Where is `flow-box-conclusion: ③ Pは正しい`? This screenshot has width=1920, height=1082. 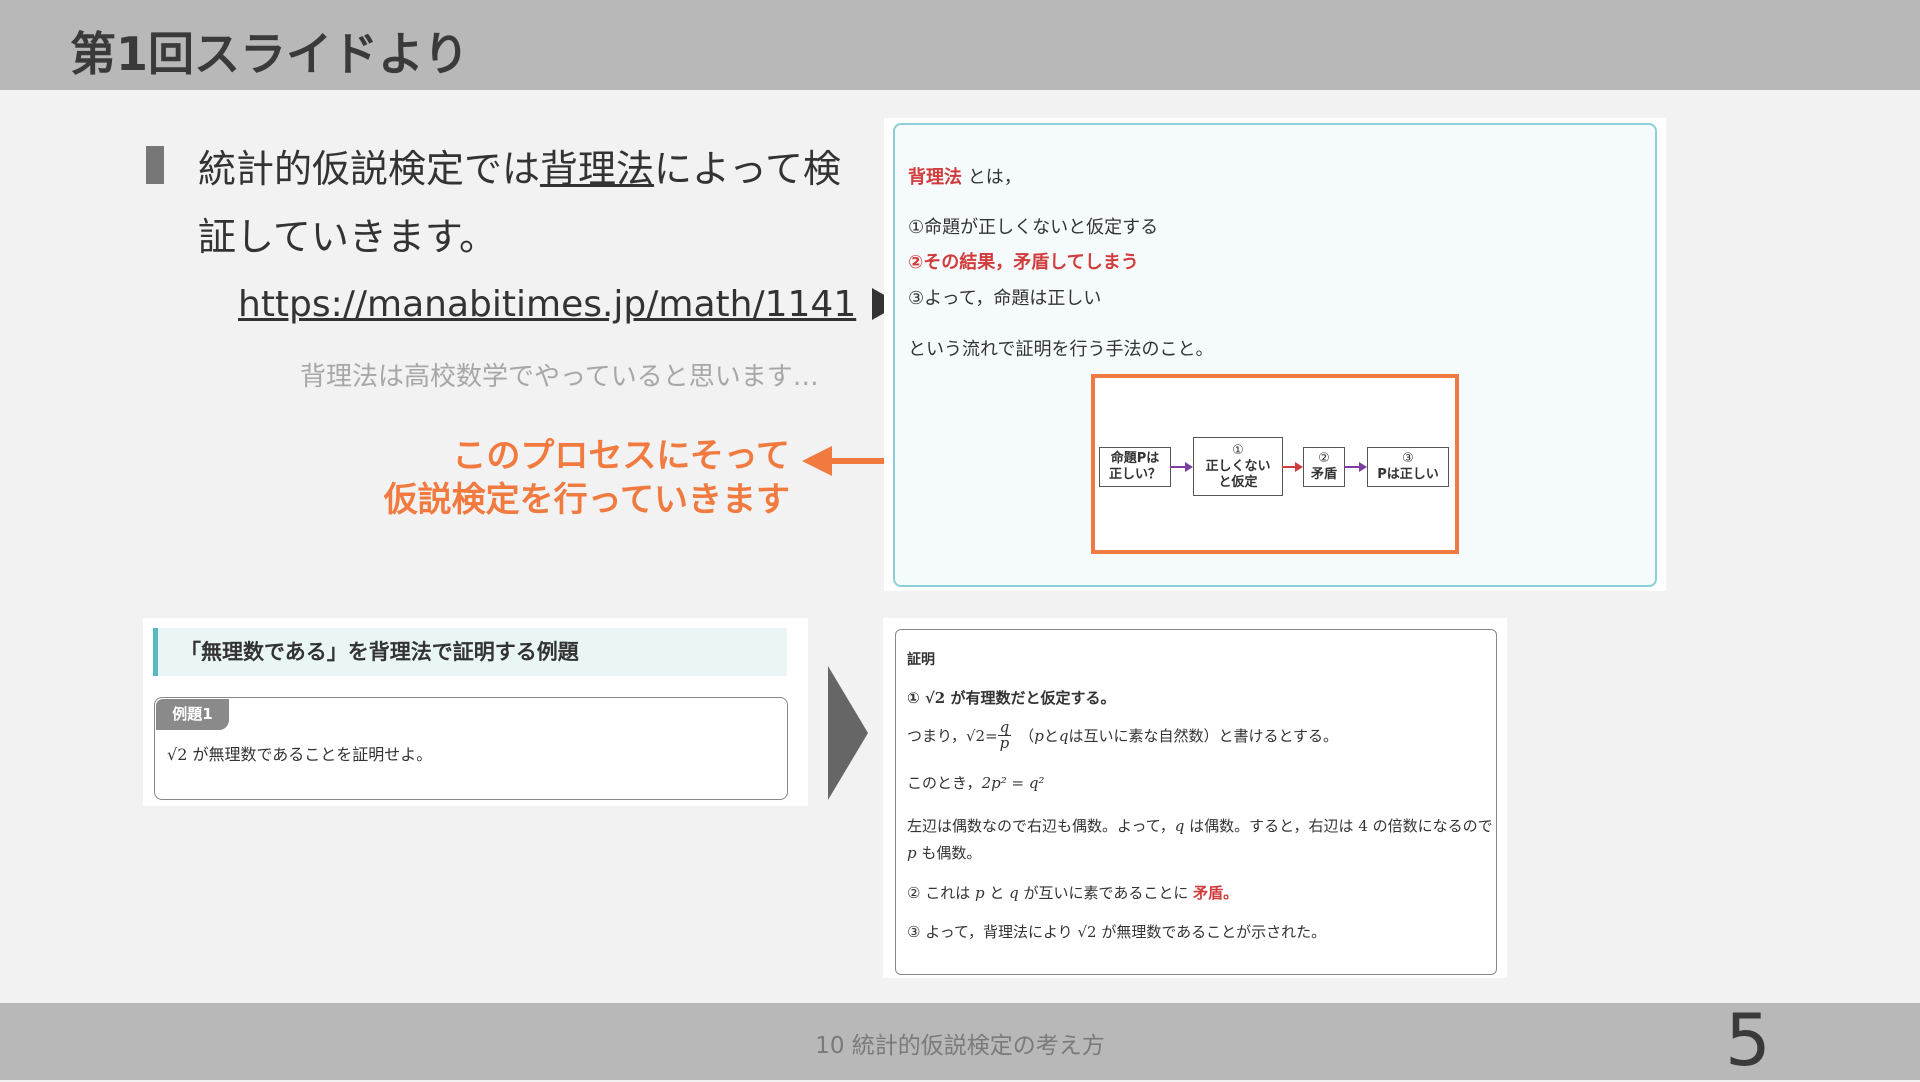 flow-box-conclusion: ③ Pは正しい is located at coordinates (1408, 467).